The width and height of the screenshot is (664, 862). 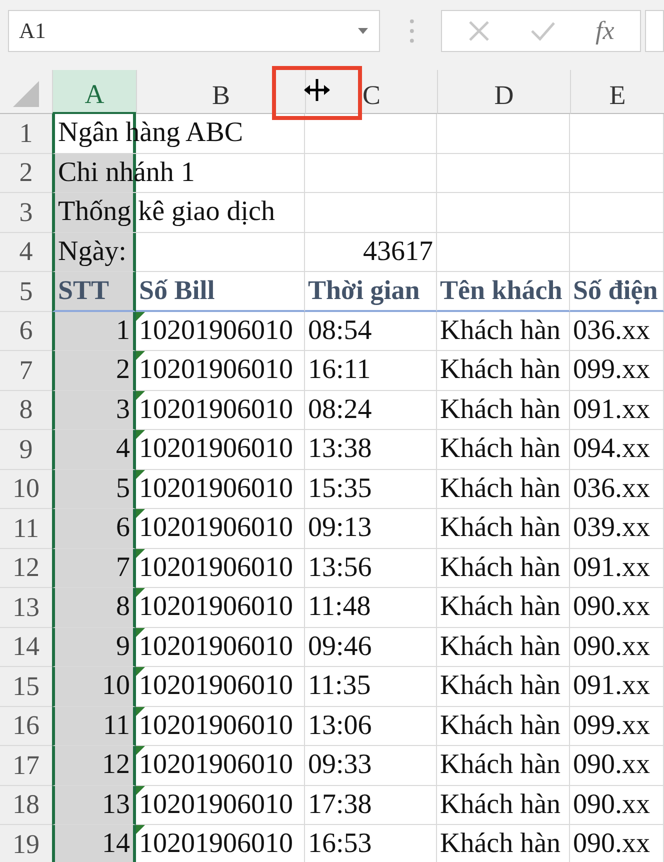 I want to click on cell-text: 13:56, so click(x=340, y=568).